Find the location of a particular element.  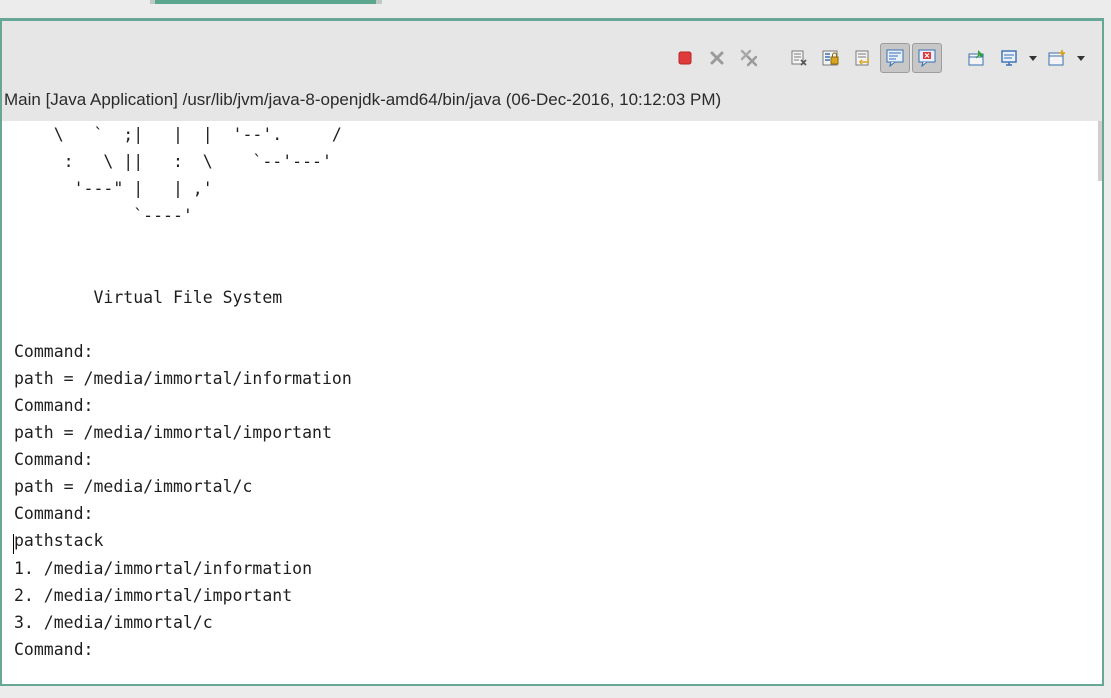

text-caret is located at coordinates (13, 544).